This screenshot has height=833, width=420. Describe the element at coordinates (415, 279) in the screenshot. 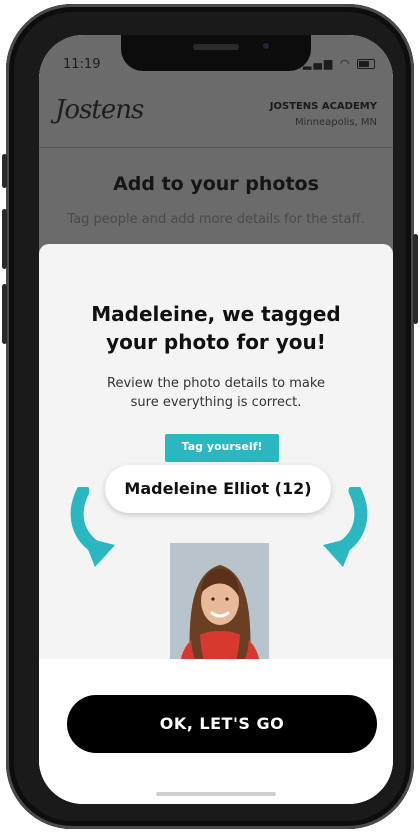

I see `power-button` at that location.